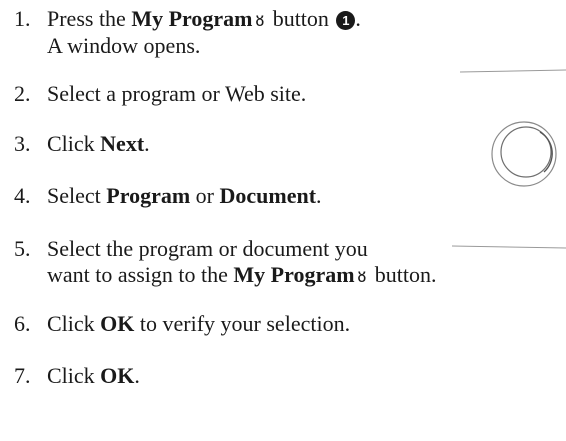 The height and width of the screenshot is (441, 566). What do you see at coordinates (140, 274) in the screenshot?
I see `step-text: want to assign to the` at bounding box center [140, 274].